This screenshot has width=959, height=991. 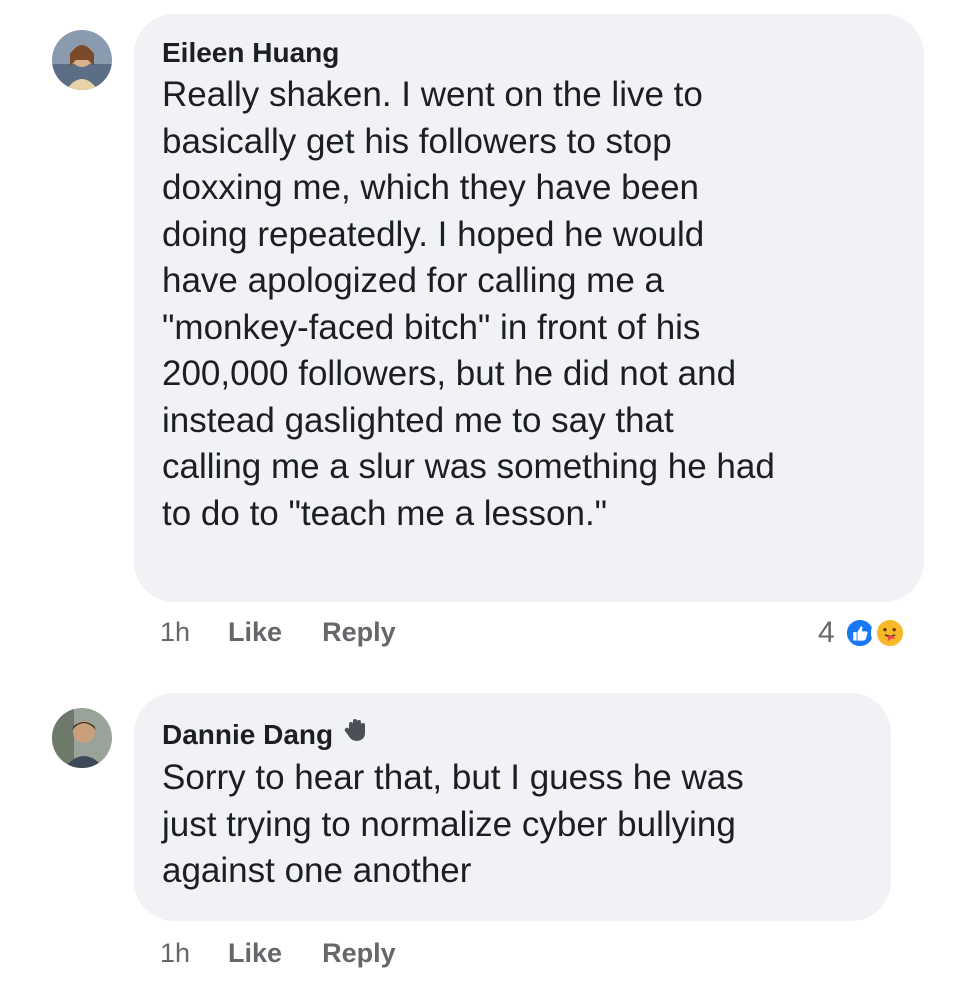 What do you see at coordinates (511, 735) in the screenshot?
I see `comment-author: Dannie Dang` at bounding box center [511, 735].